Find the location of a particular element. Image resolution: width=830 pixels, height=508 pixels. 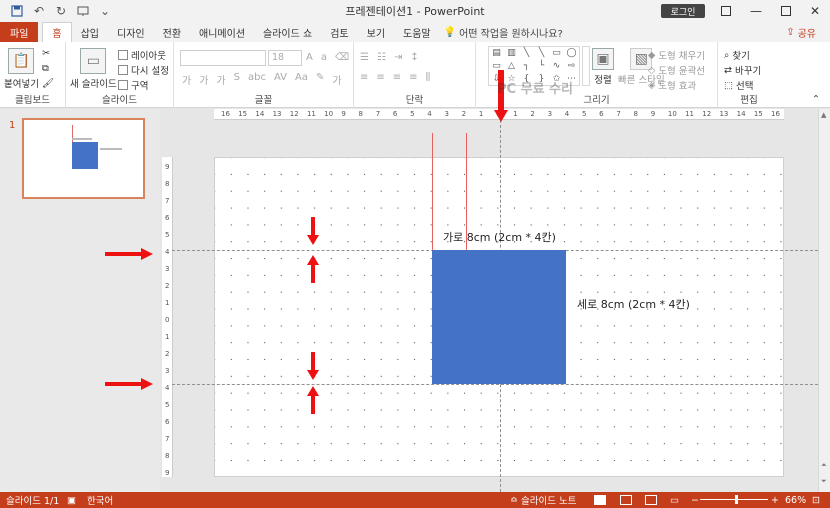

more-shape-icon: ⋯ is located at coordinates (571, 78).